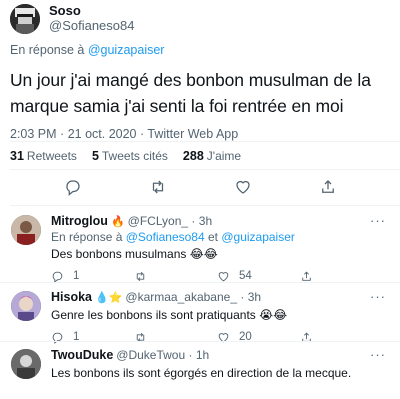  I want to click on handle: @karmaa_akabane_, so click(181, 297).